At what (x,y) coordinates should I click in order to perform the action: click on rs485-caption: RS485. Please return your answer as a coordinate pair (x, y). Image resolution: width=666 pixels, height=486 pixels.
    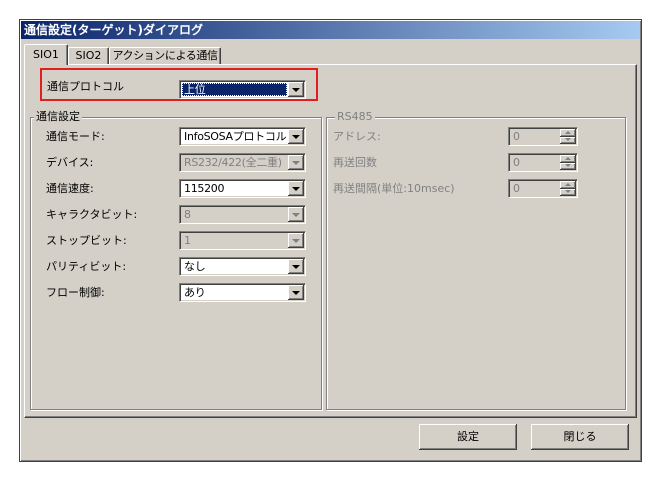
    Looking at the image, I should click on (355, 117).